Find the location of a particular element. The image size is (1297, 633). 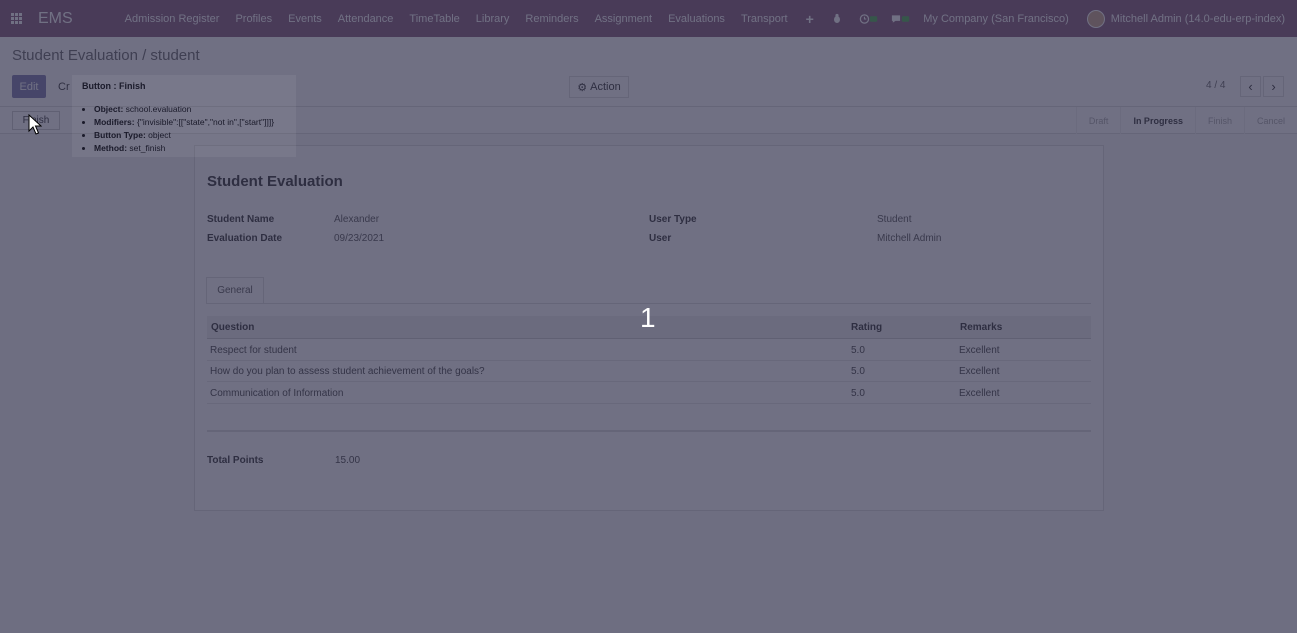

column-rating: Rating is located at coordinates (866, 327).